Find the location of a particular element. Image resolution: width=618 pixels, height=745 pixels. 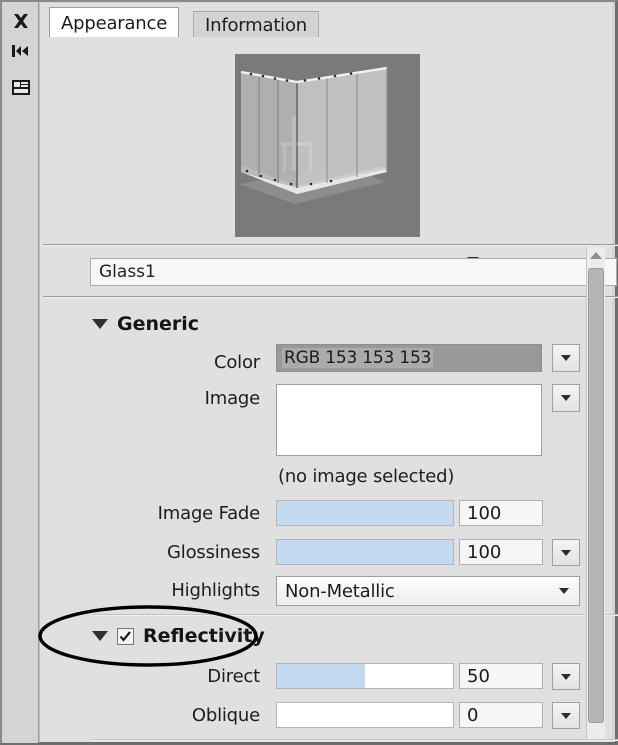

tab-appearance: Appearance is located at coordinates (114, 22).